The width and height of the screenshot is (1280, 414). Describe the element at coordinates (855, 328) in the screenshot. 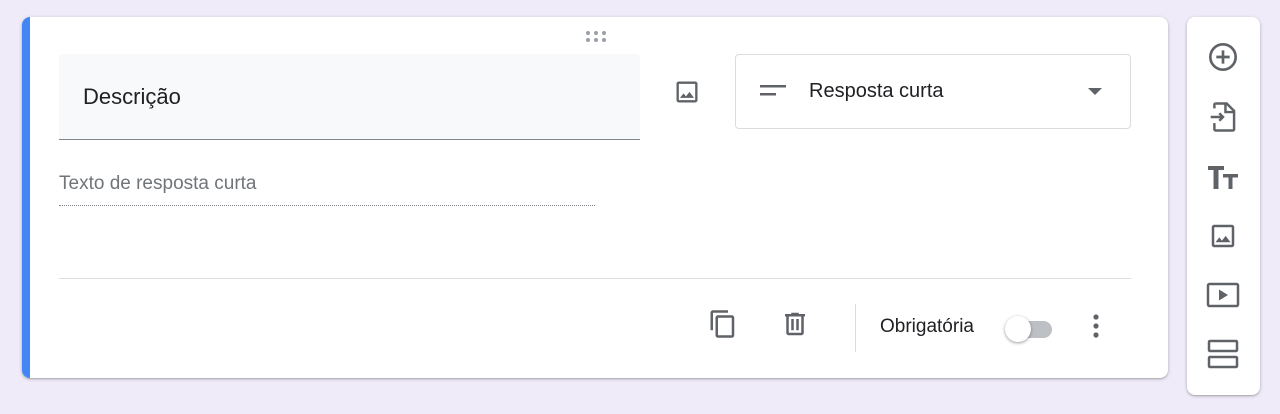

I see `footer-separator` at that location.